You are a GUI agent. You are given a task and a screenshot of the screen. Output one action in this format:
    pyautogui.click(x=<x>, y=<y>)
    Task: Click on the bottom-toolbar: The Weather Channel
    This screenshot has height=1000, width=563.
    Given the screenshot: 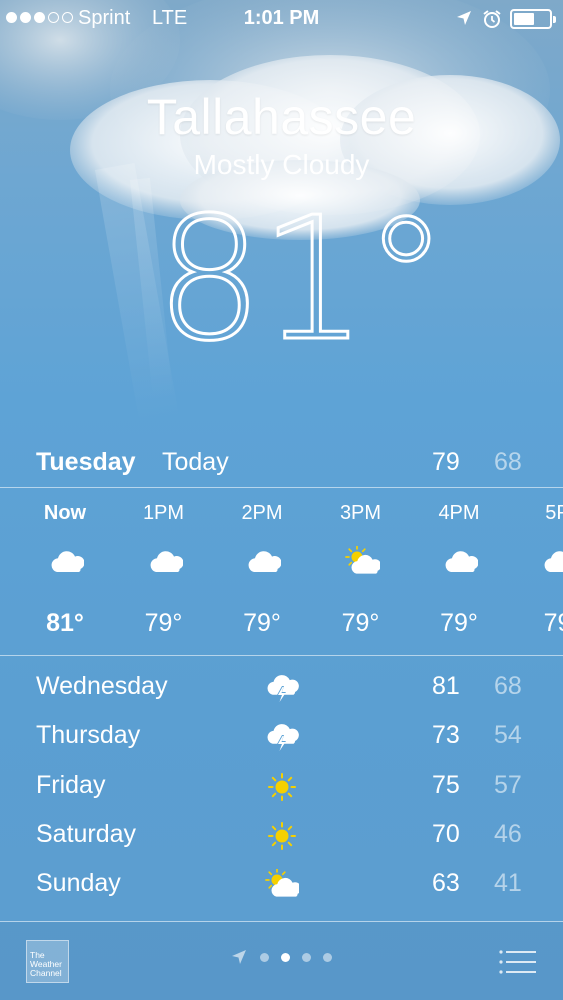 What is the action you would take?
    pyautogui.click(x=281, y=961)
    